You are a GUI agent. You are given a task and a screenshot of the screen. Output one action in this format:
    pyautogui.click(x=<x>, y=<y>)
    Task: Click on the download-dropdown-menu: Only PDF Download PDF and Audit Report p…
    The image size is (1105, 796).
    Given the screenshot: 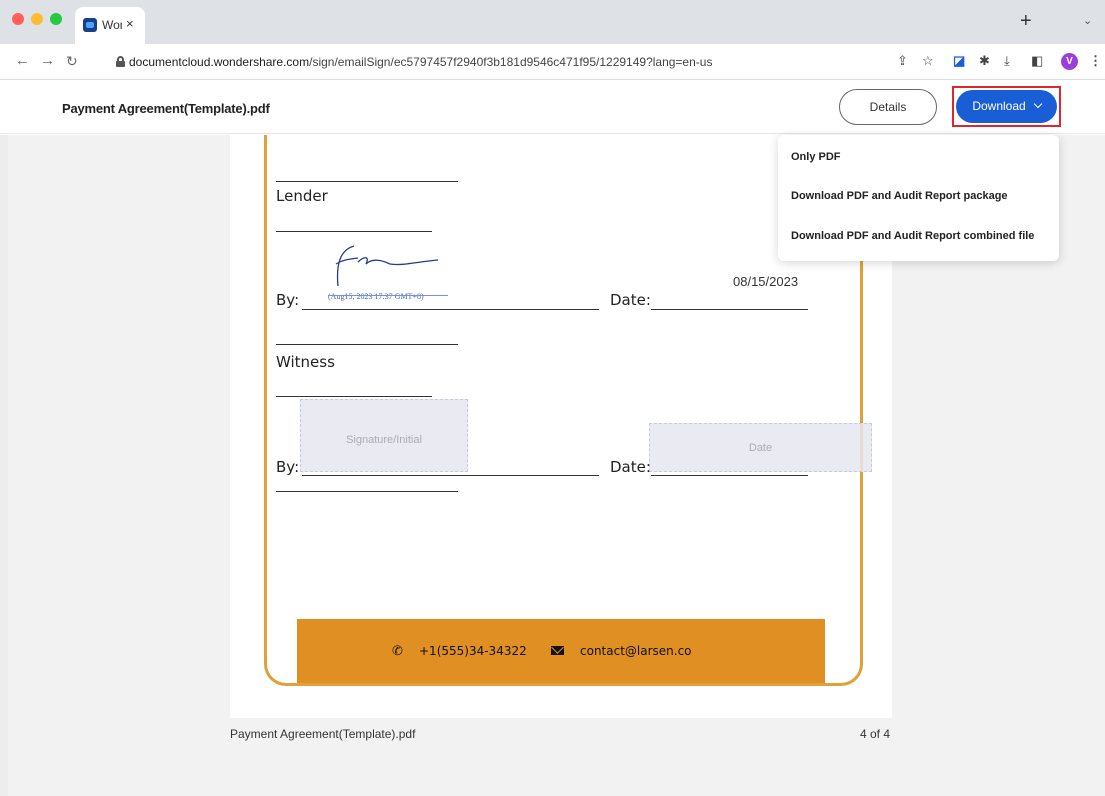 What is the action you would take?
    pyautogui.click(x=918, y=198)
    